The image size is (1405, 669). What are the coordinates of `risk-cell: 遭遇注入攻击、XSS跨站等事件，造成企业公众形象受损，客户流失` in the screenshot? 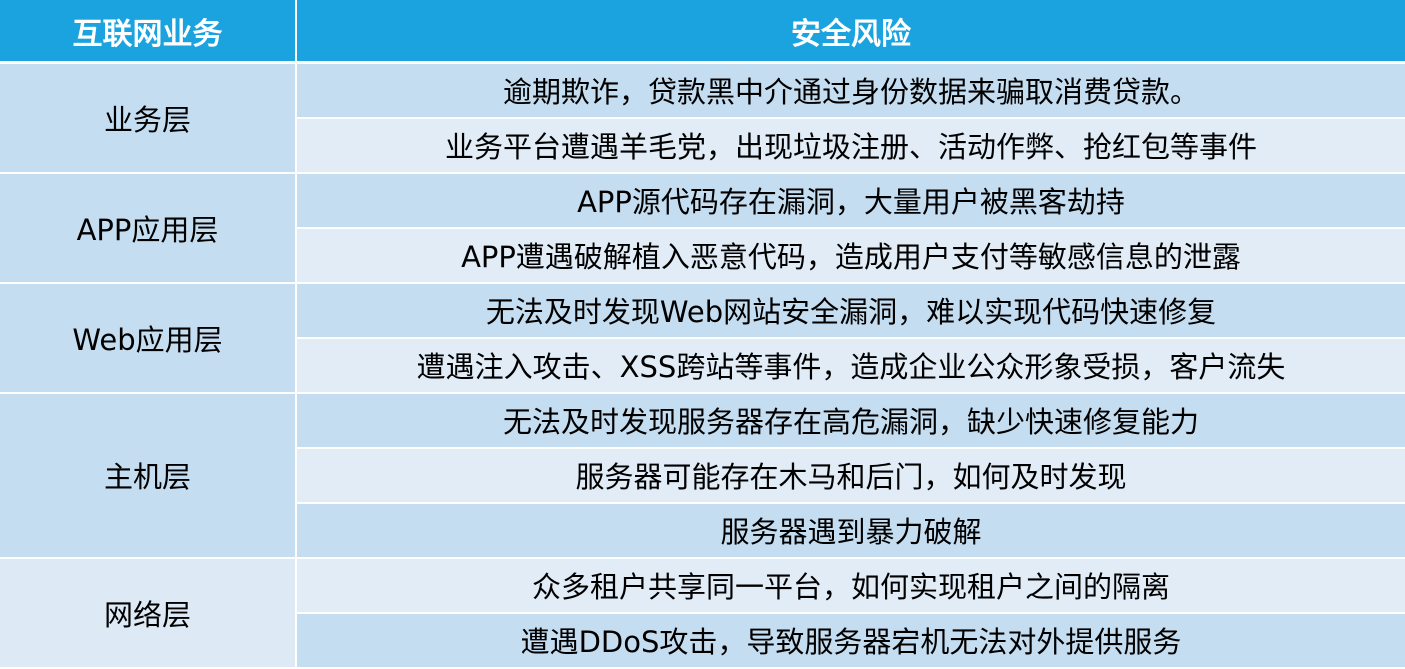 It's located at (850, 365).